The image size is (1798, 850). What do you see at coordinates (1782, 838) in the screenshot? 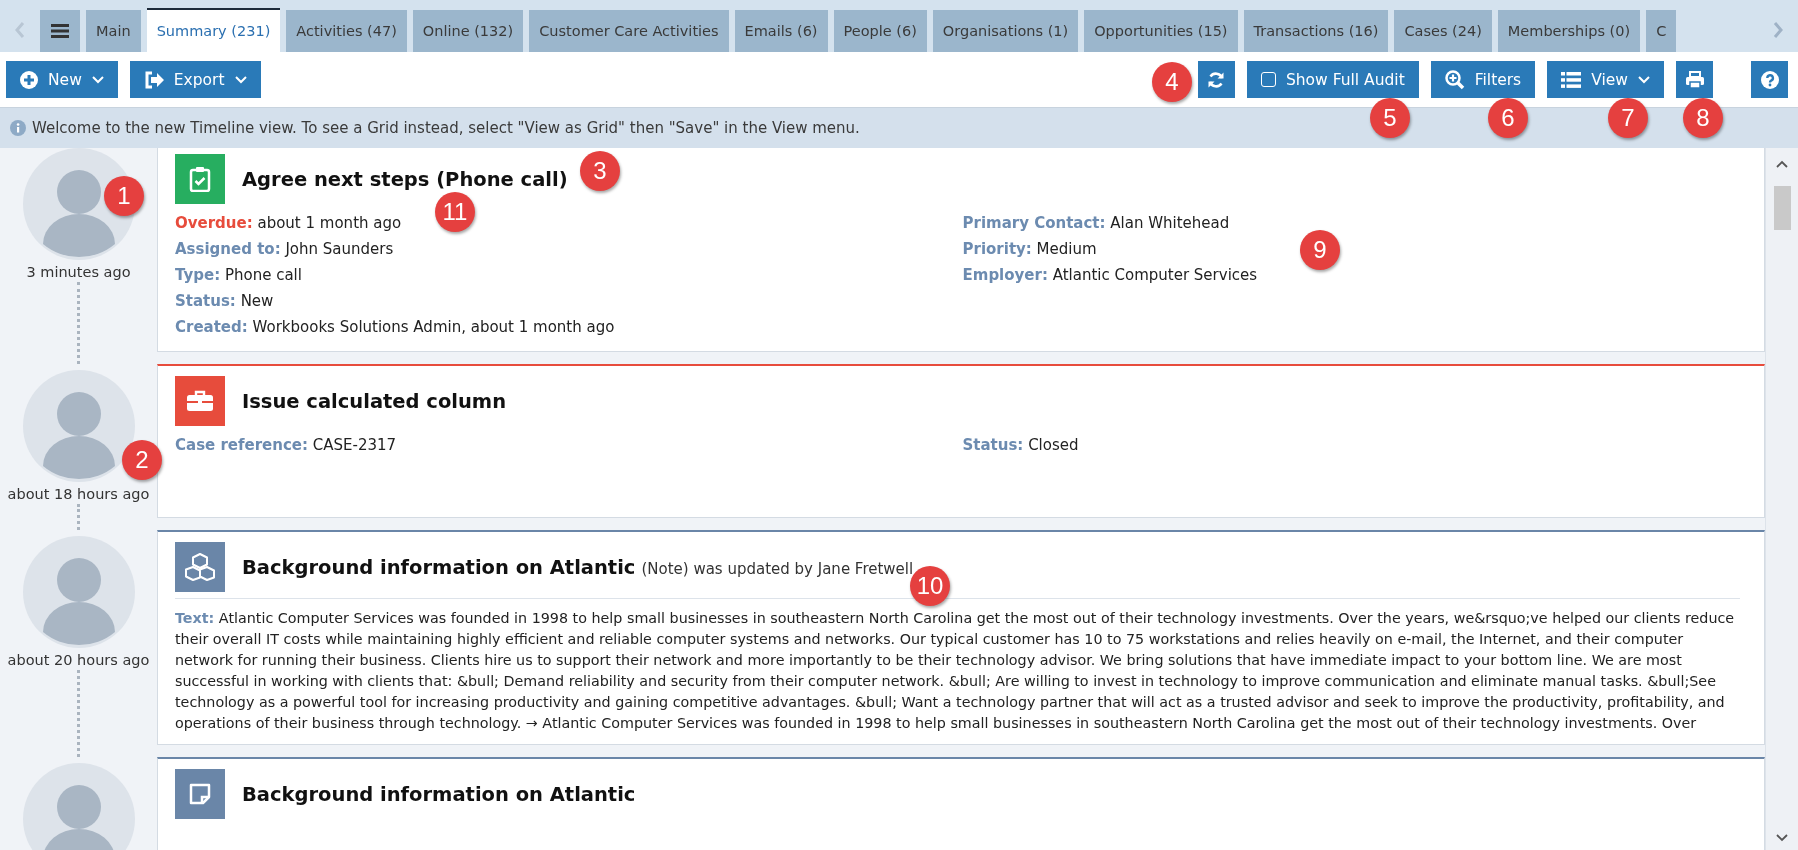
I see `chevron-down-icon` at bounding box center [1782, 838].